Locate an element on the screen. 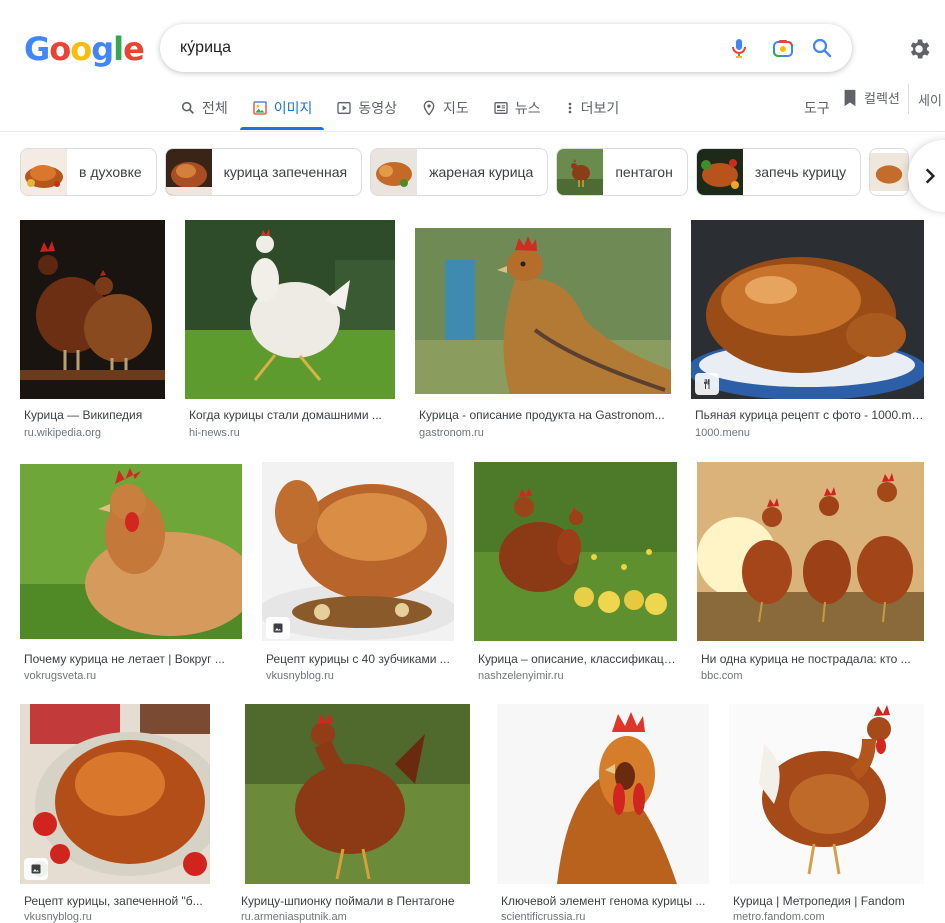 This screenshot has height=923, width=945. chip-related-search: в духовке is located at coordinates (88, 172).